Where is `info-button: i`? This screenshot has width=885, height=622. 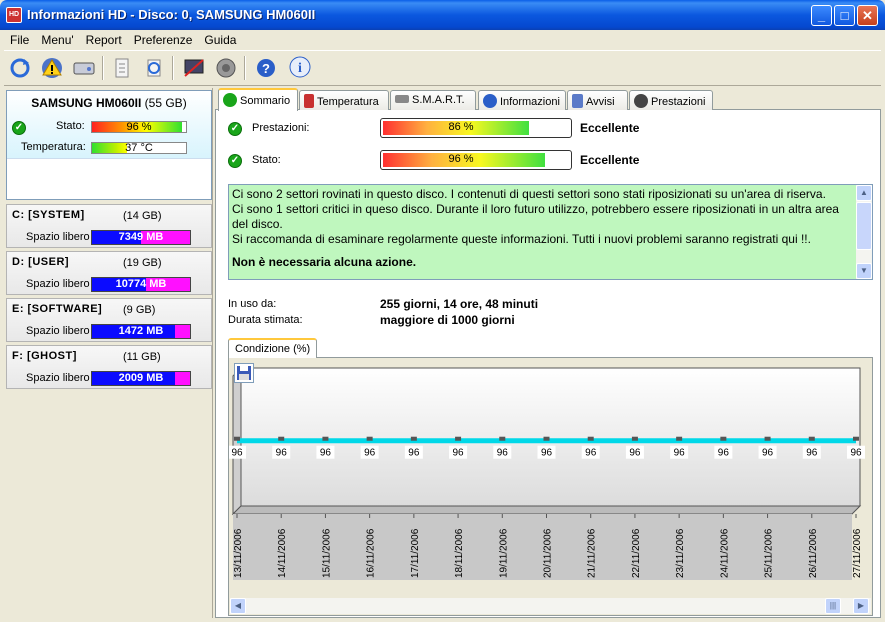 info-button: i is located at coordinates (300, 68).